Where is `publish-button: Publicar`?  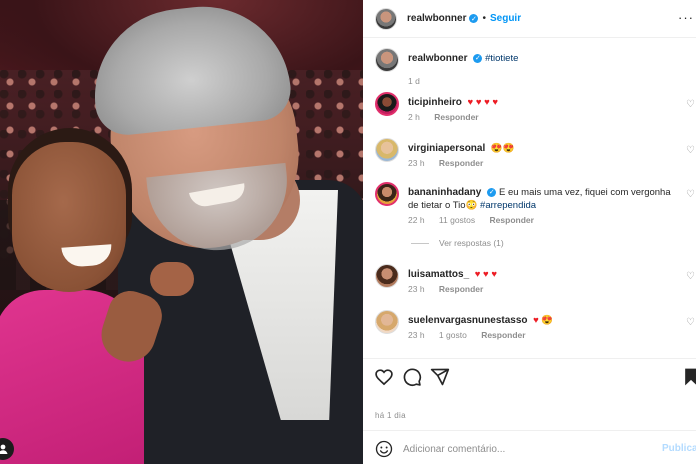 publish-button: Publicar is located at coordinates (679, 448).